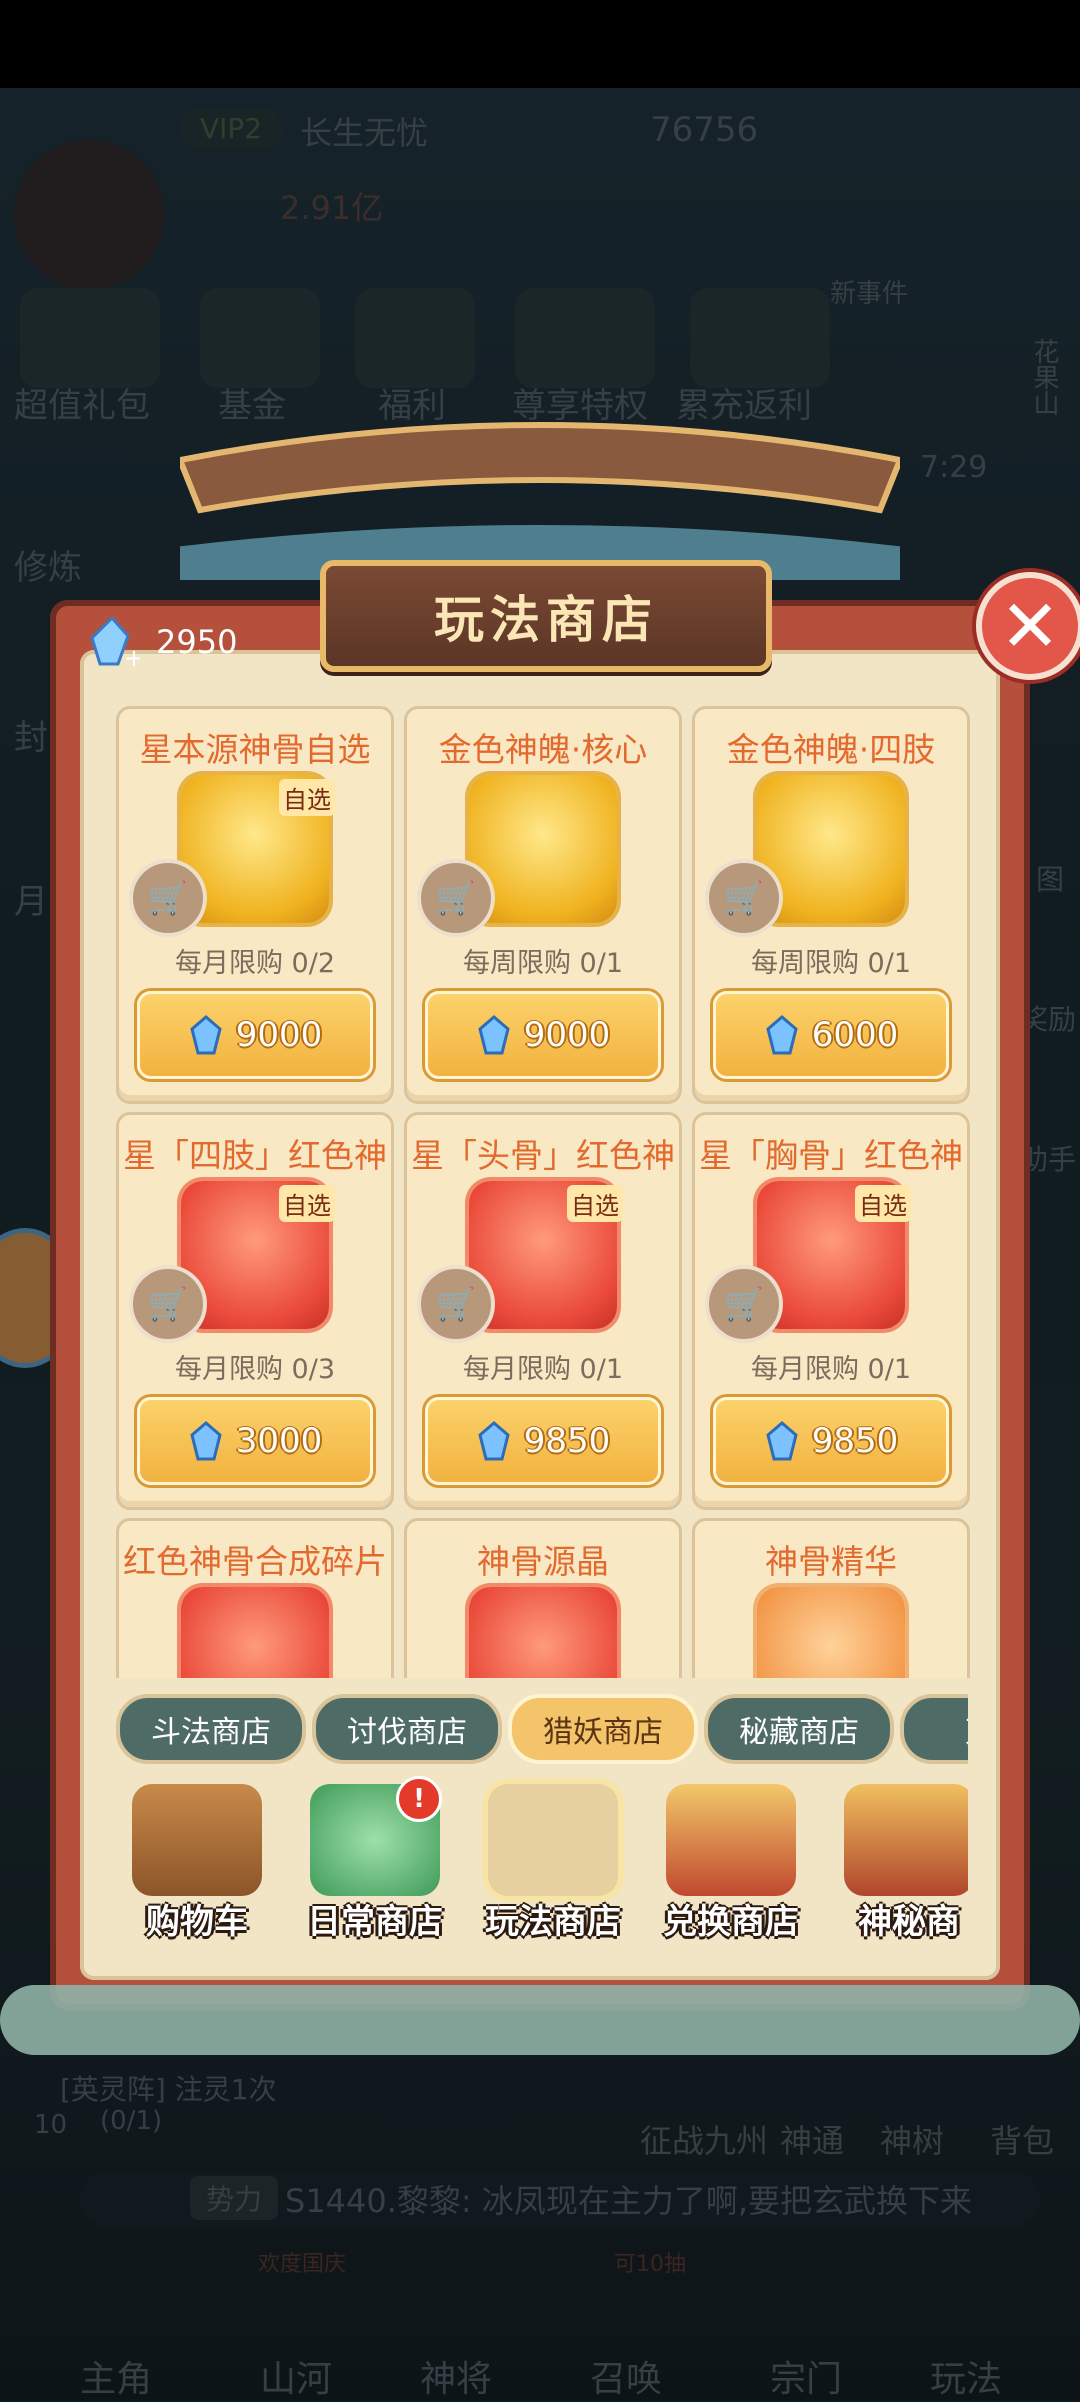 Image resolution: width=1080 pixels, height=2402 pixels. I want to click on shop-gameplay: 玩法商店, so click(553, 1860).